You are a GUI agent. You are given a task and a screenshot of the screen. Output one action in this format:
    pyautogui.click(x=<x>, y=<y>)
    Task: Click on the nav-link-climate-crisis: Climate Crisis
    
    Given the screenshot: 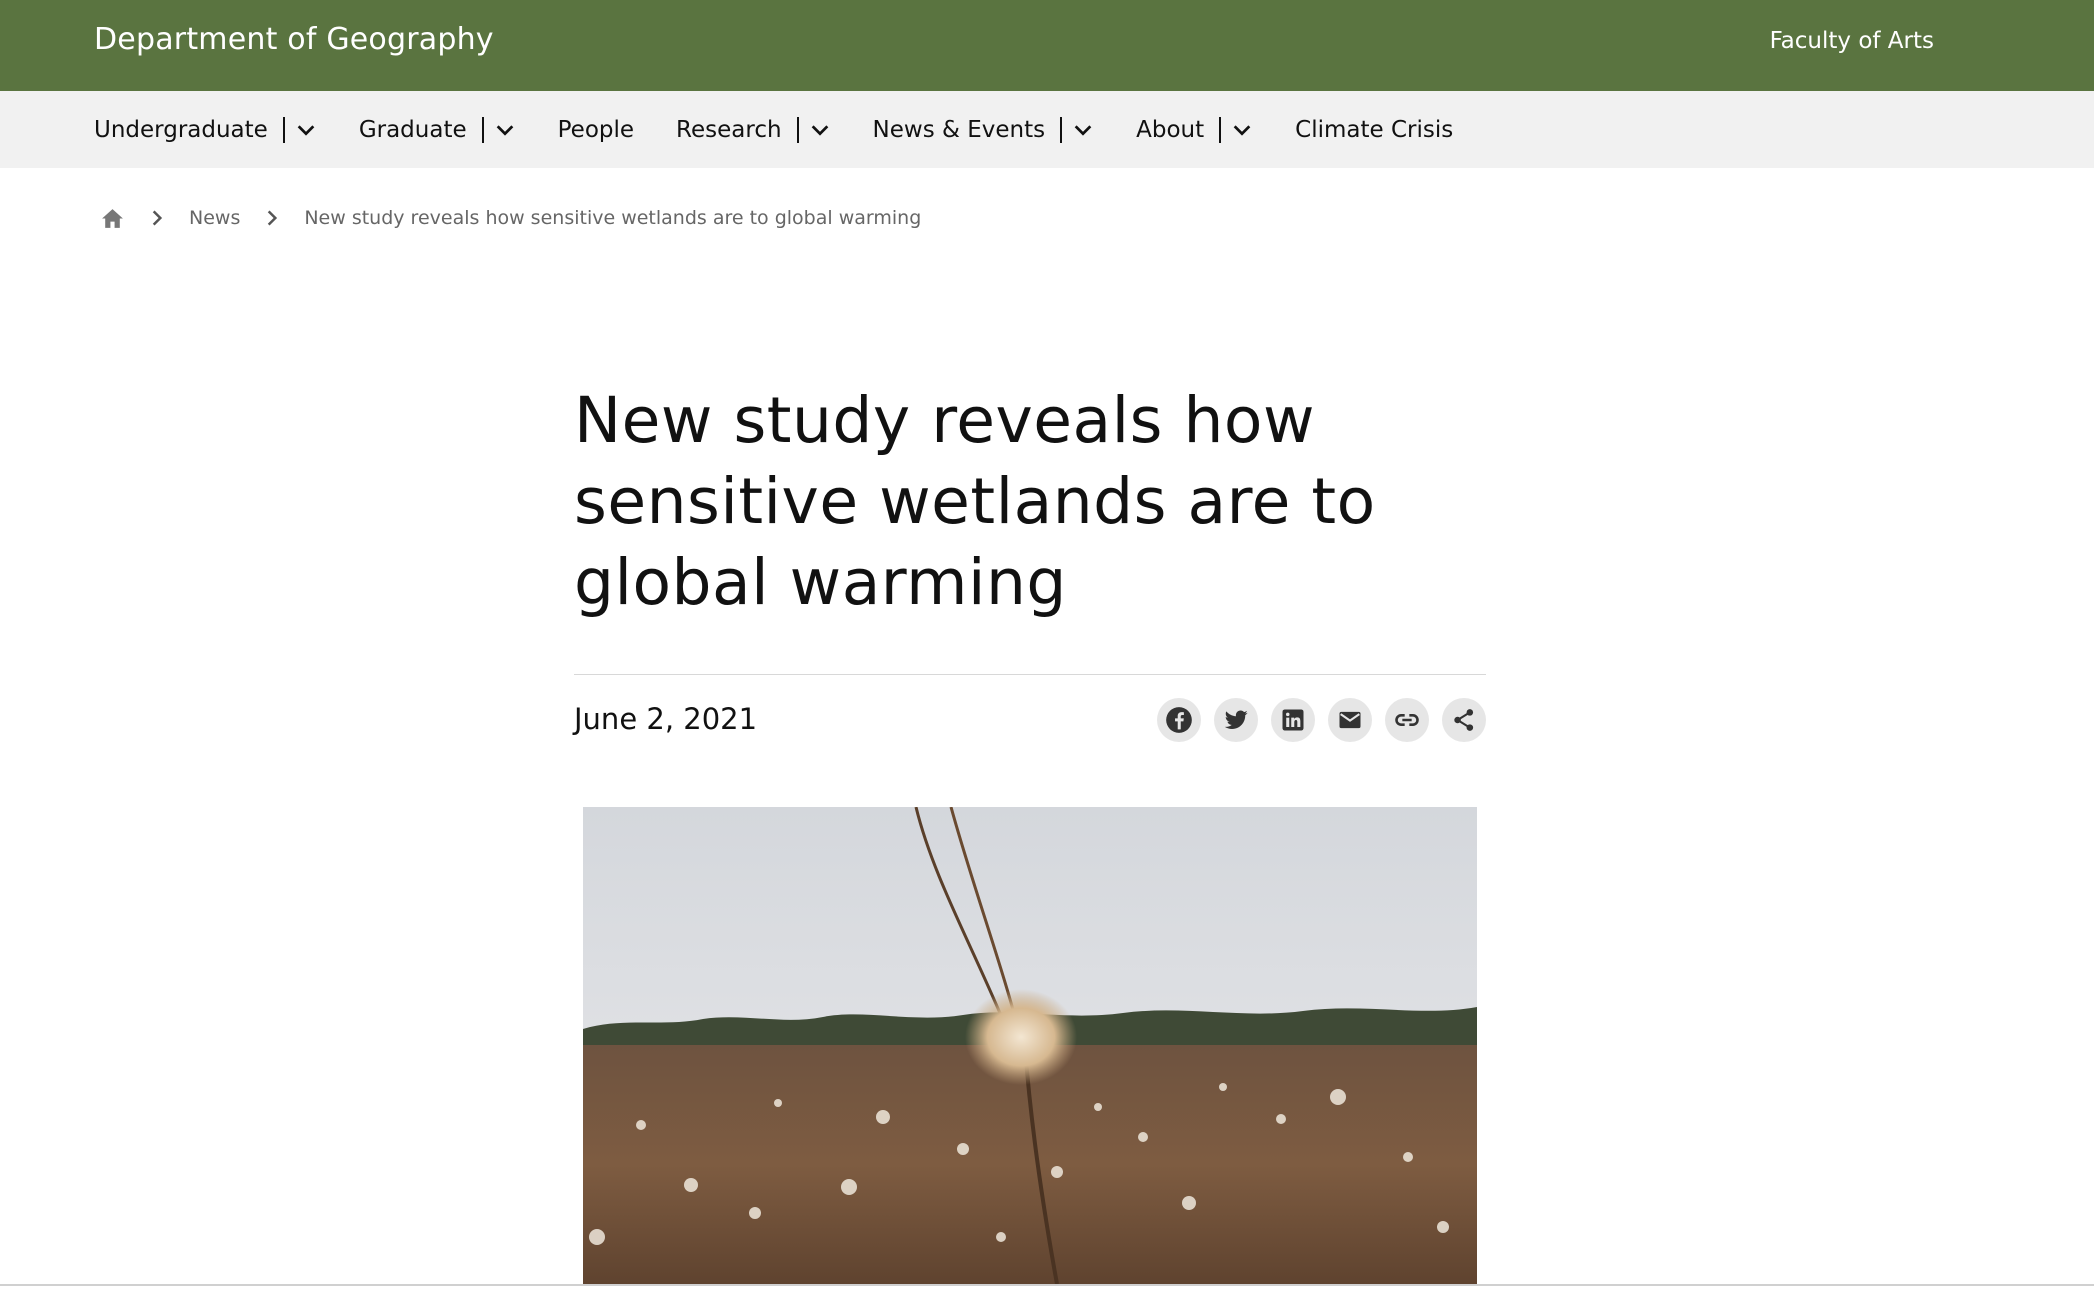 What is the action you would take?
    pyautogui.click(x=1374, y=130)
    